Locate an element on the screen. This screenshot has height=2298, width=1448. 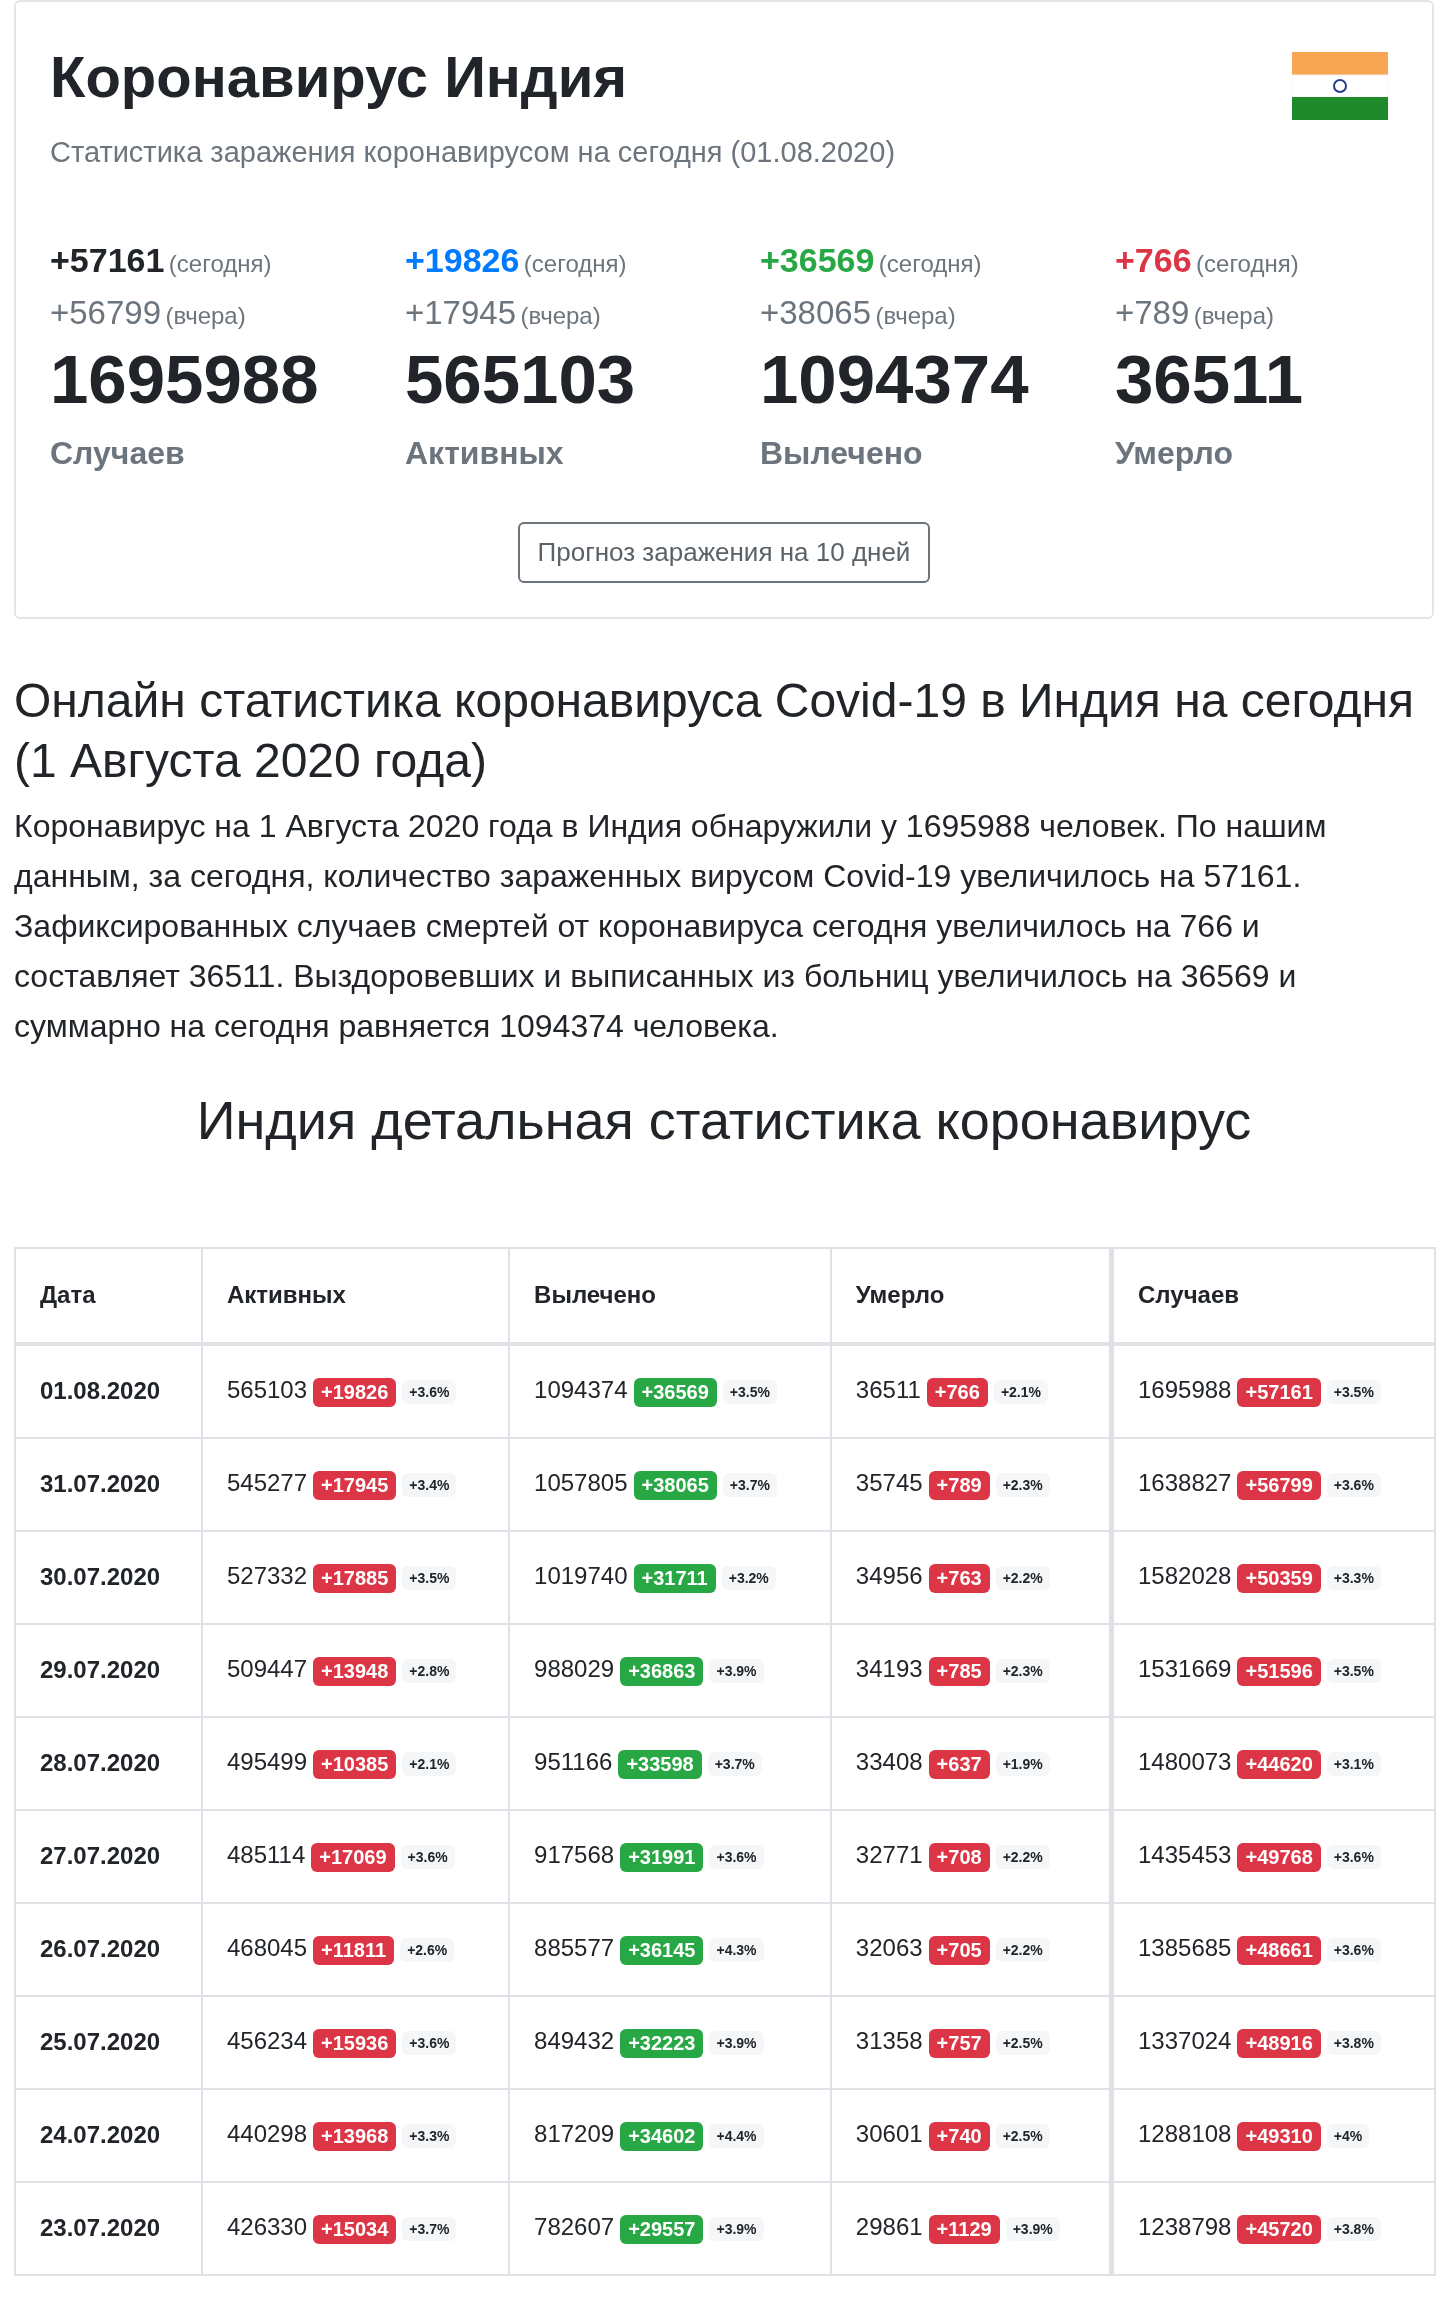
page-title: Коронавирус Индия is located at coordinates (339, 77).